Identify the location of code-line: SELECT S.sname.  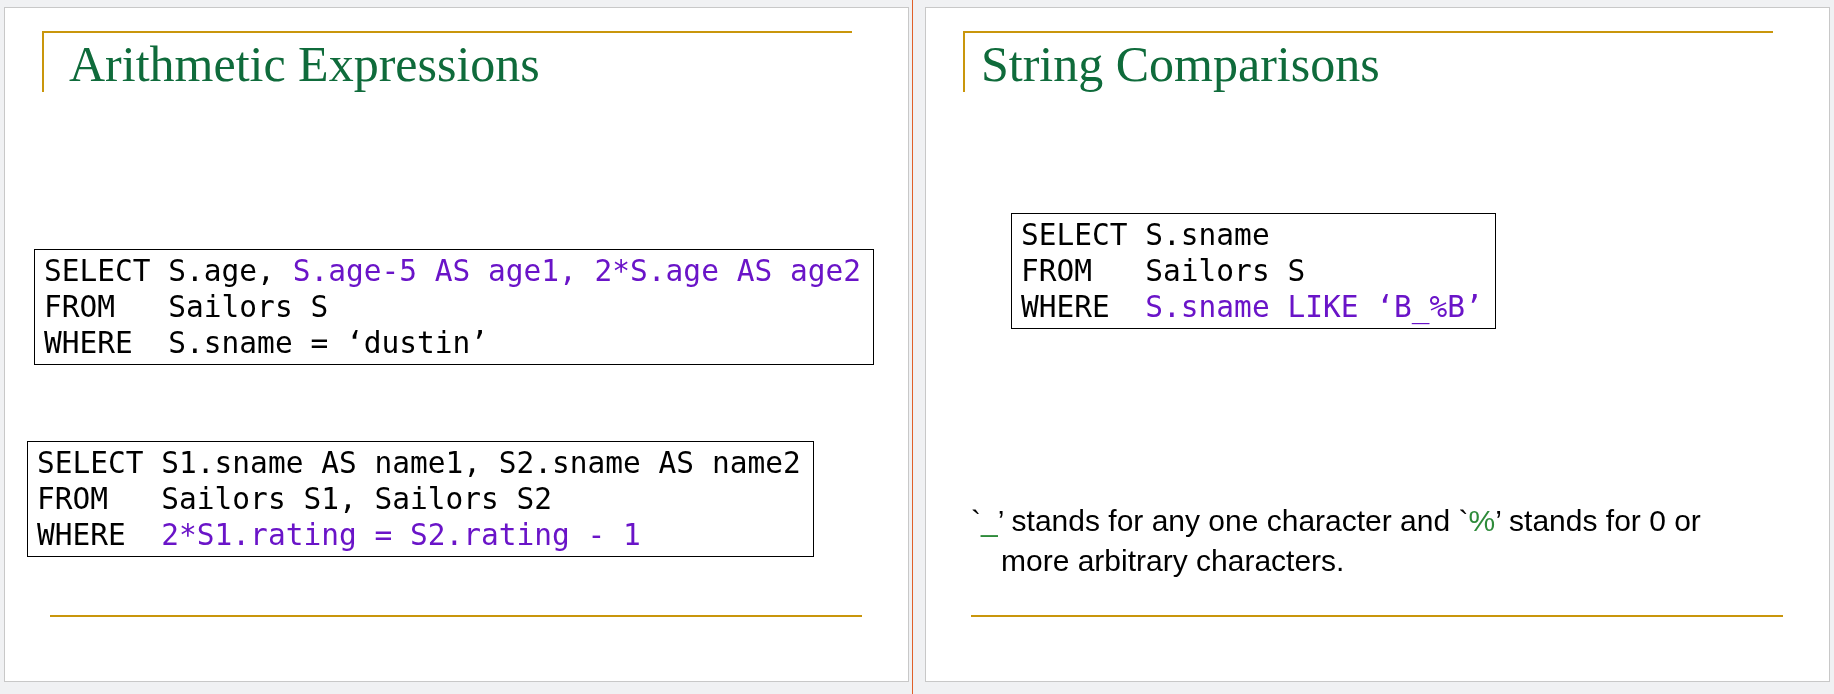
(1146, 235).